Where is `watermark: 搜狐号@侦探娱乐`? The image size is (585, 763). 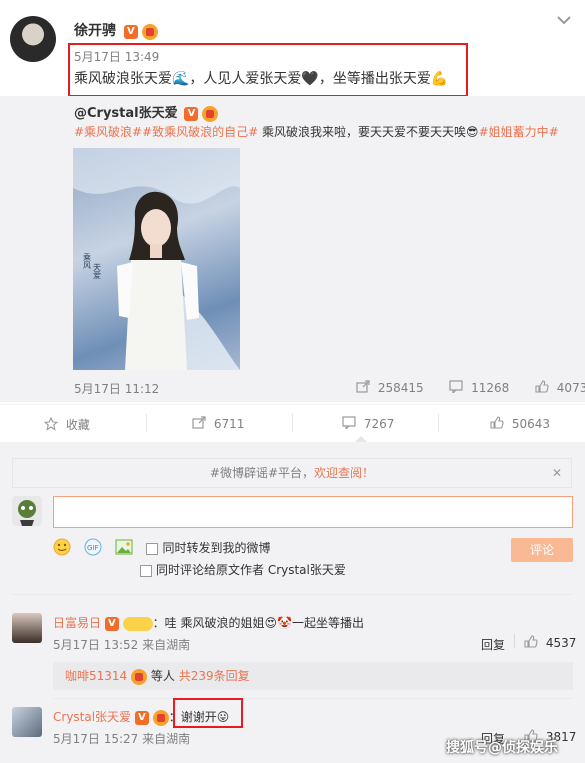
watermark: 搜狐号@侦探娱乐 is located at coordinates (502, 748).